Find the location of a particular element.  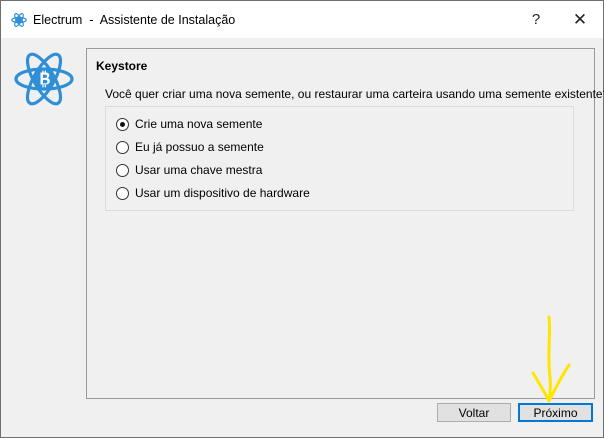

yellow-arrow-down-icon is located at coordinates (551, 359).